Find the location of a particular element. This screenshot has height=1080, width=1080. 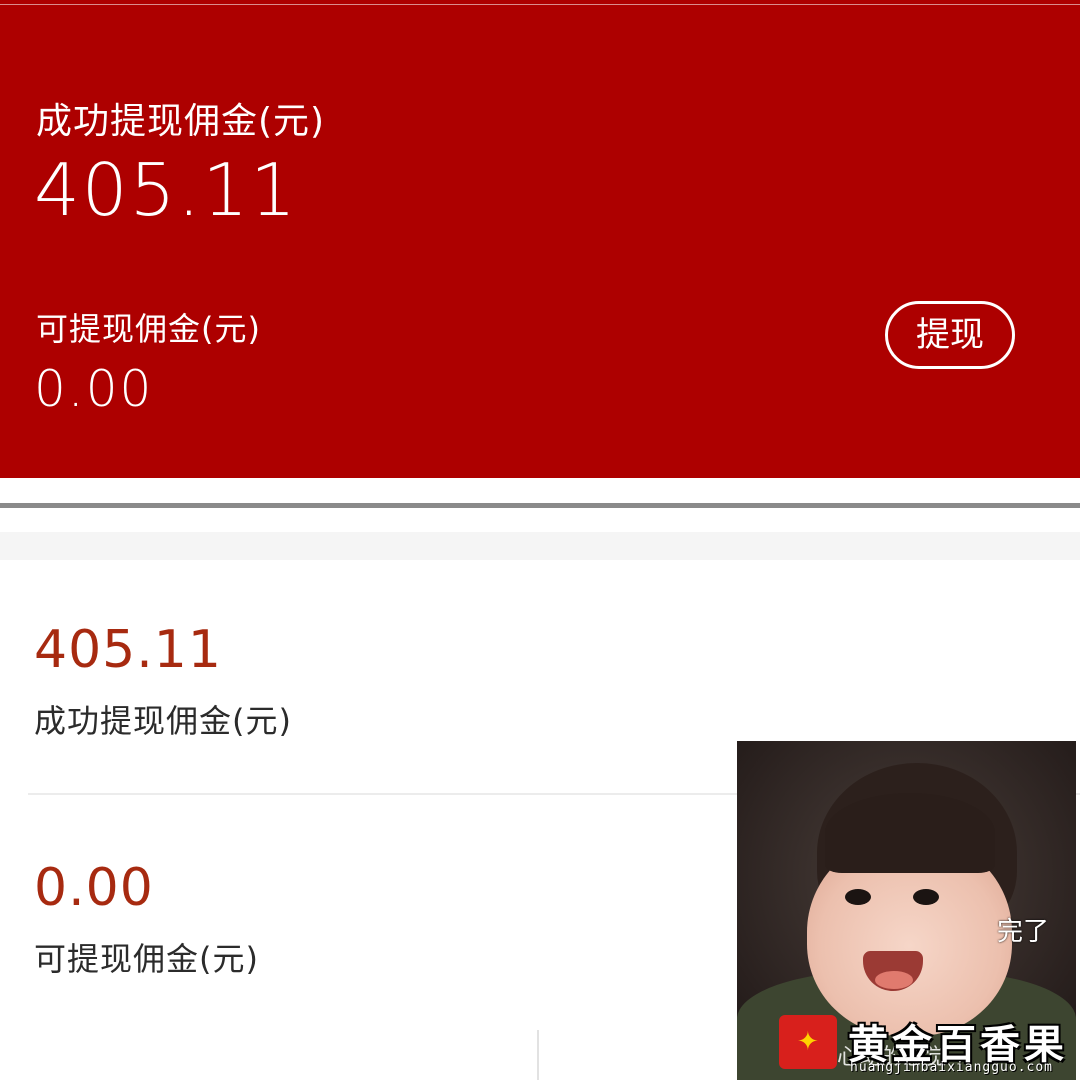

stat-success-label: 成功提现佣金(元) is located at coordinates (163, 721).